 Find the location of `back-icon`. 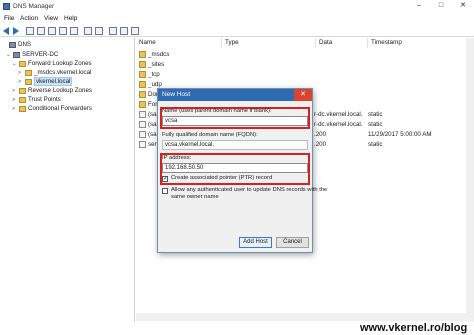

back-icon is located at coordinates (7, 31).